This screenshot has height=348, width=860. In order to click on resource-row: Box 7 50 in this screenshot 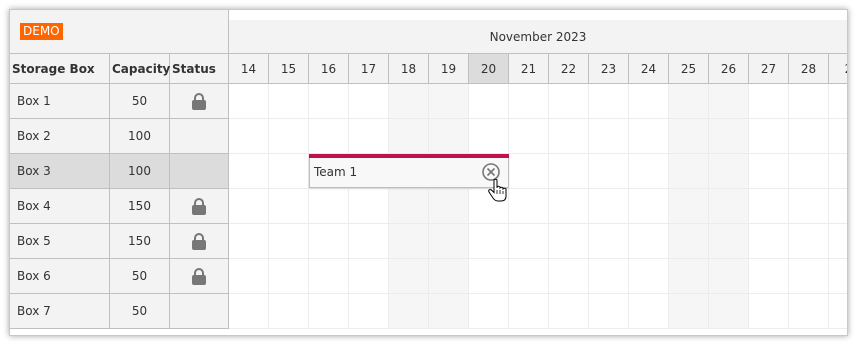, I will do `click(119, 311)`.